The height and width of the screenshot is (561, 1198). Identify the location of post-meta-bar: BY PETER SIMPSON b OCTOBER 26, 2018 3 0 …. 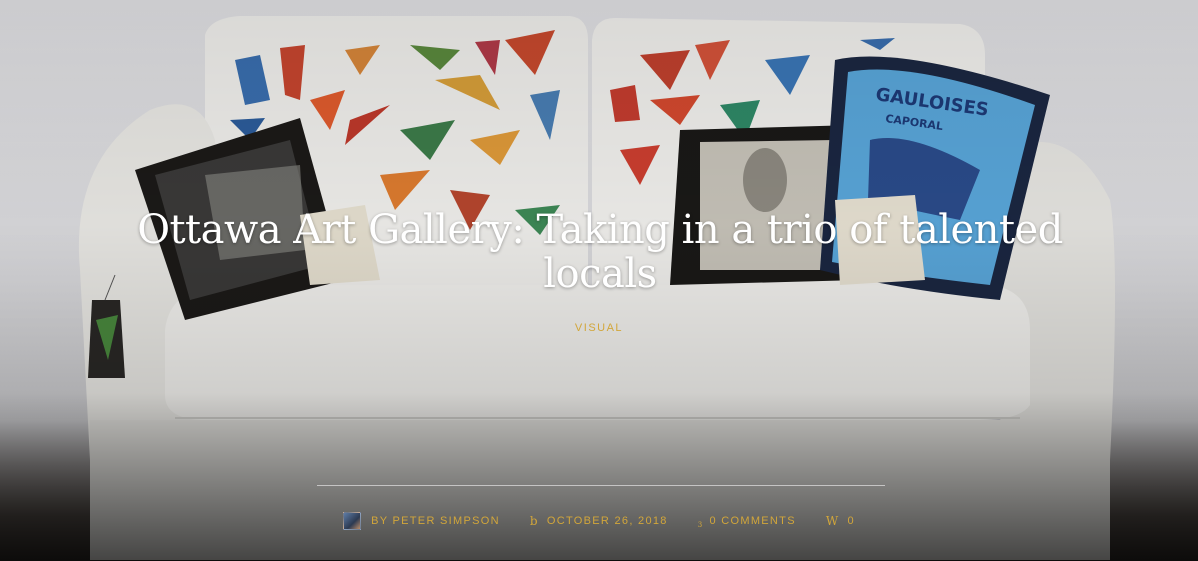
(599, 521).